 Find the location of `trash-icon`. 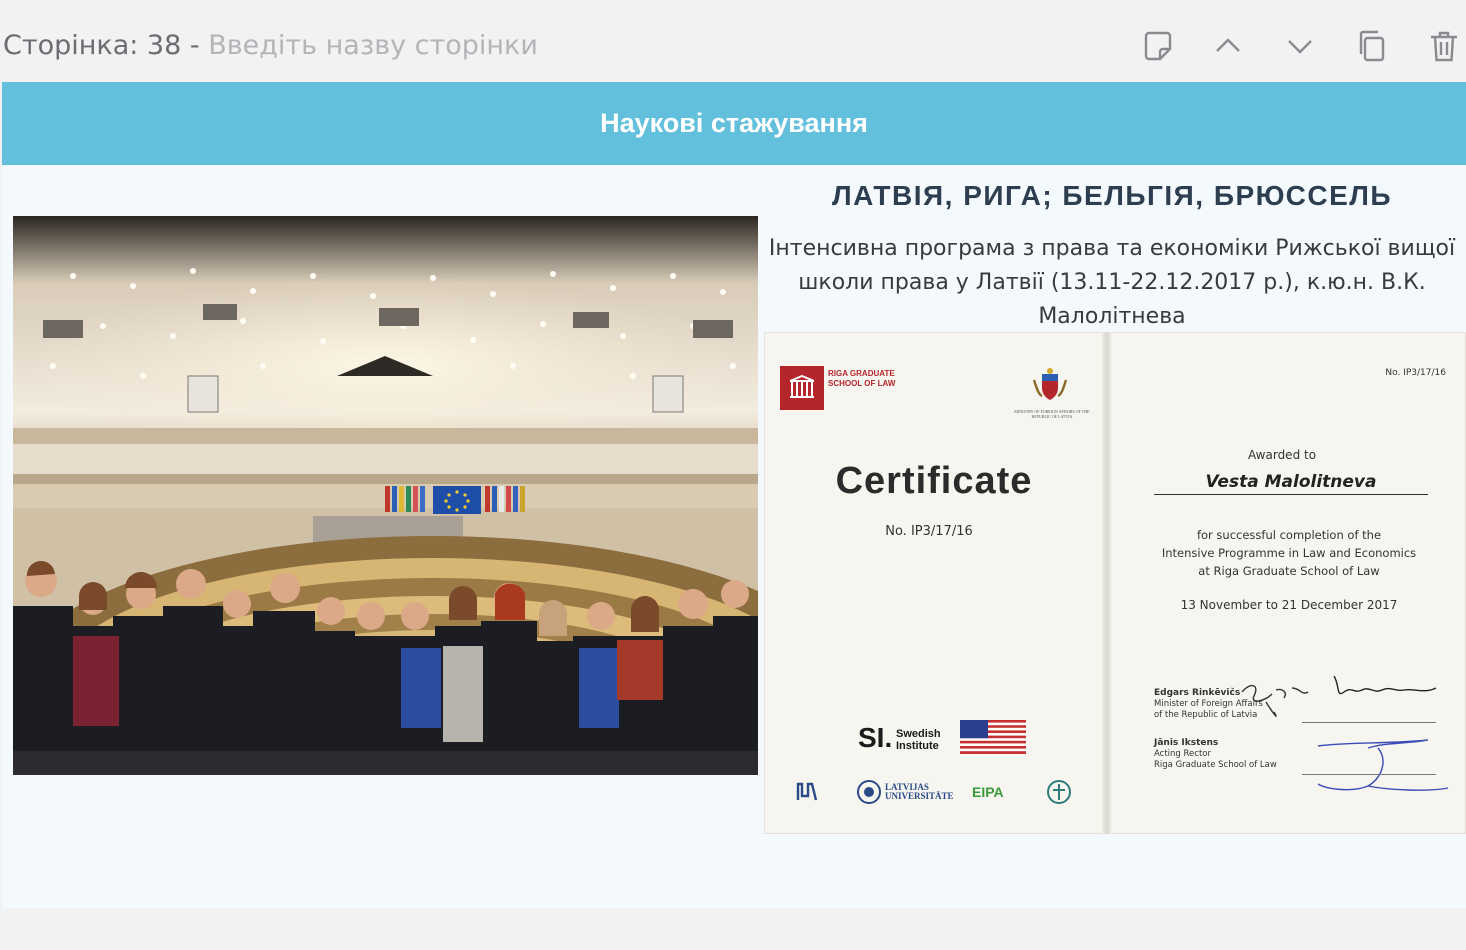

trash-icon is located at coordinates (1444, 46).